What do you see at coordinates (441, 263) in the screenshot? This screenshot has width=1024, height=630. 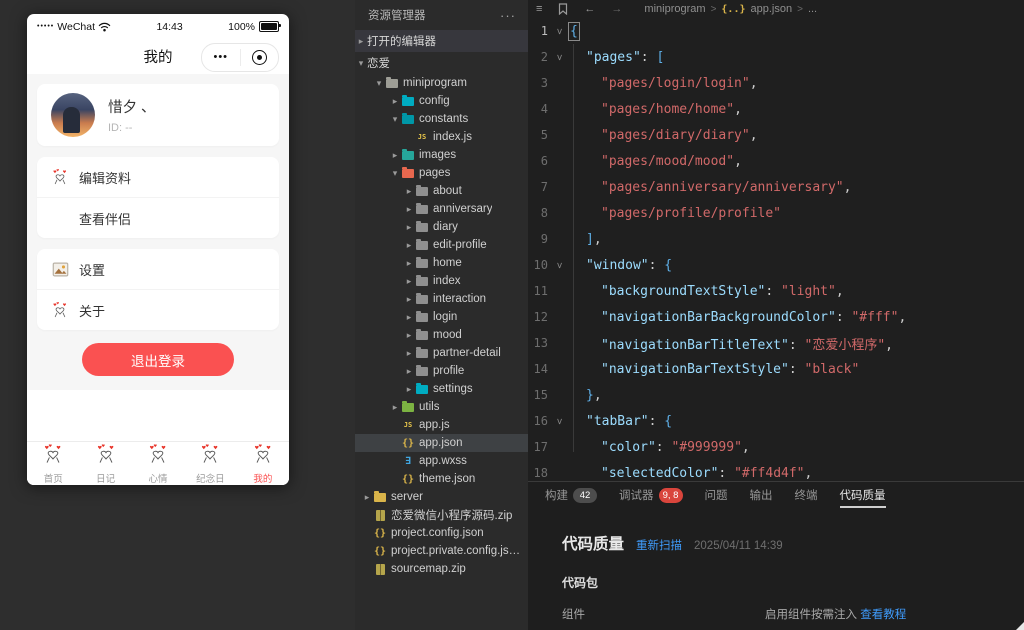 I see `tree-item-home: ▸ home` at bounding box center [441, 263].